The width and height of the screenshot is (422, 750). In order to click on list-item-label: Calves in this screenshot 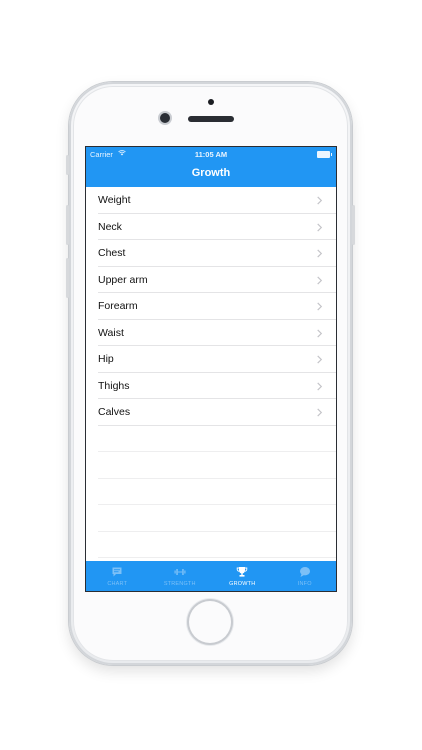, I will do `click(114, 412)`.